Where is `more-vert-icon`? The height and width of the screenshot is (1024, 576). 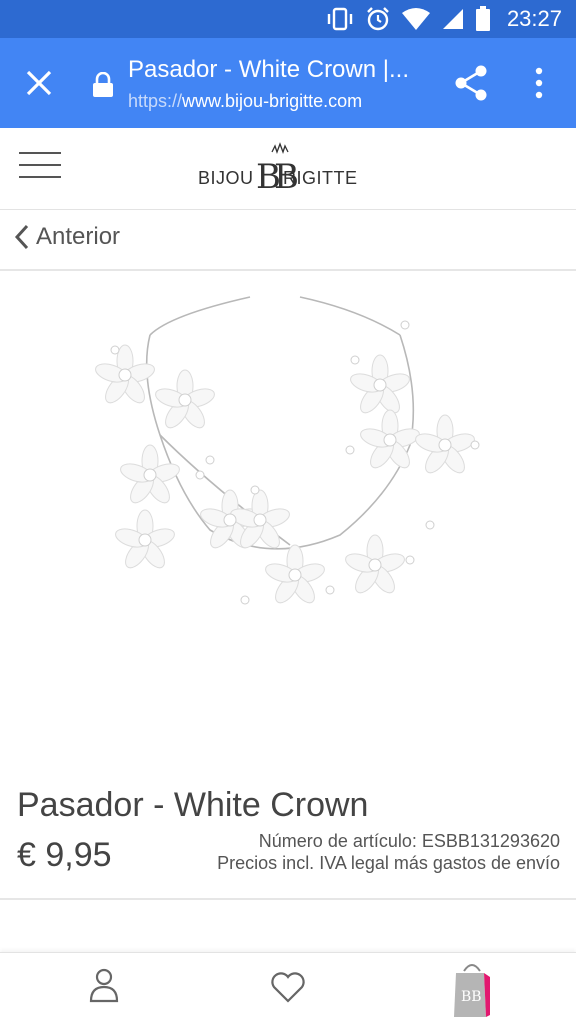
more-vert-icon is located at coordinates (539, 83).